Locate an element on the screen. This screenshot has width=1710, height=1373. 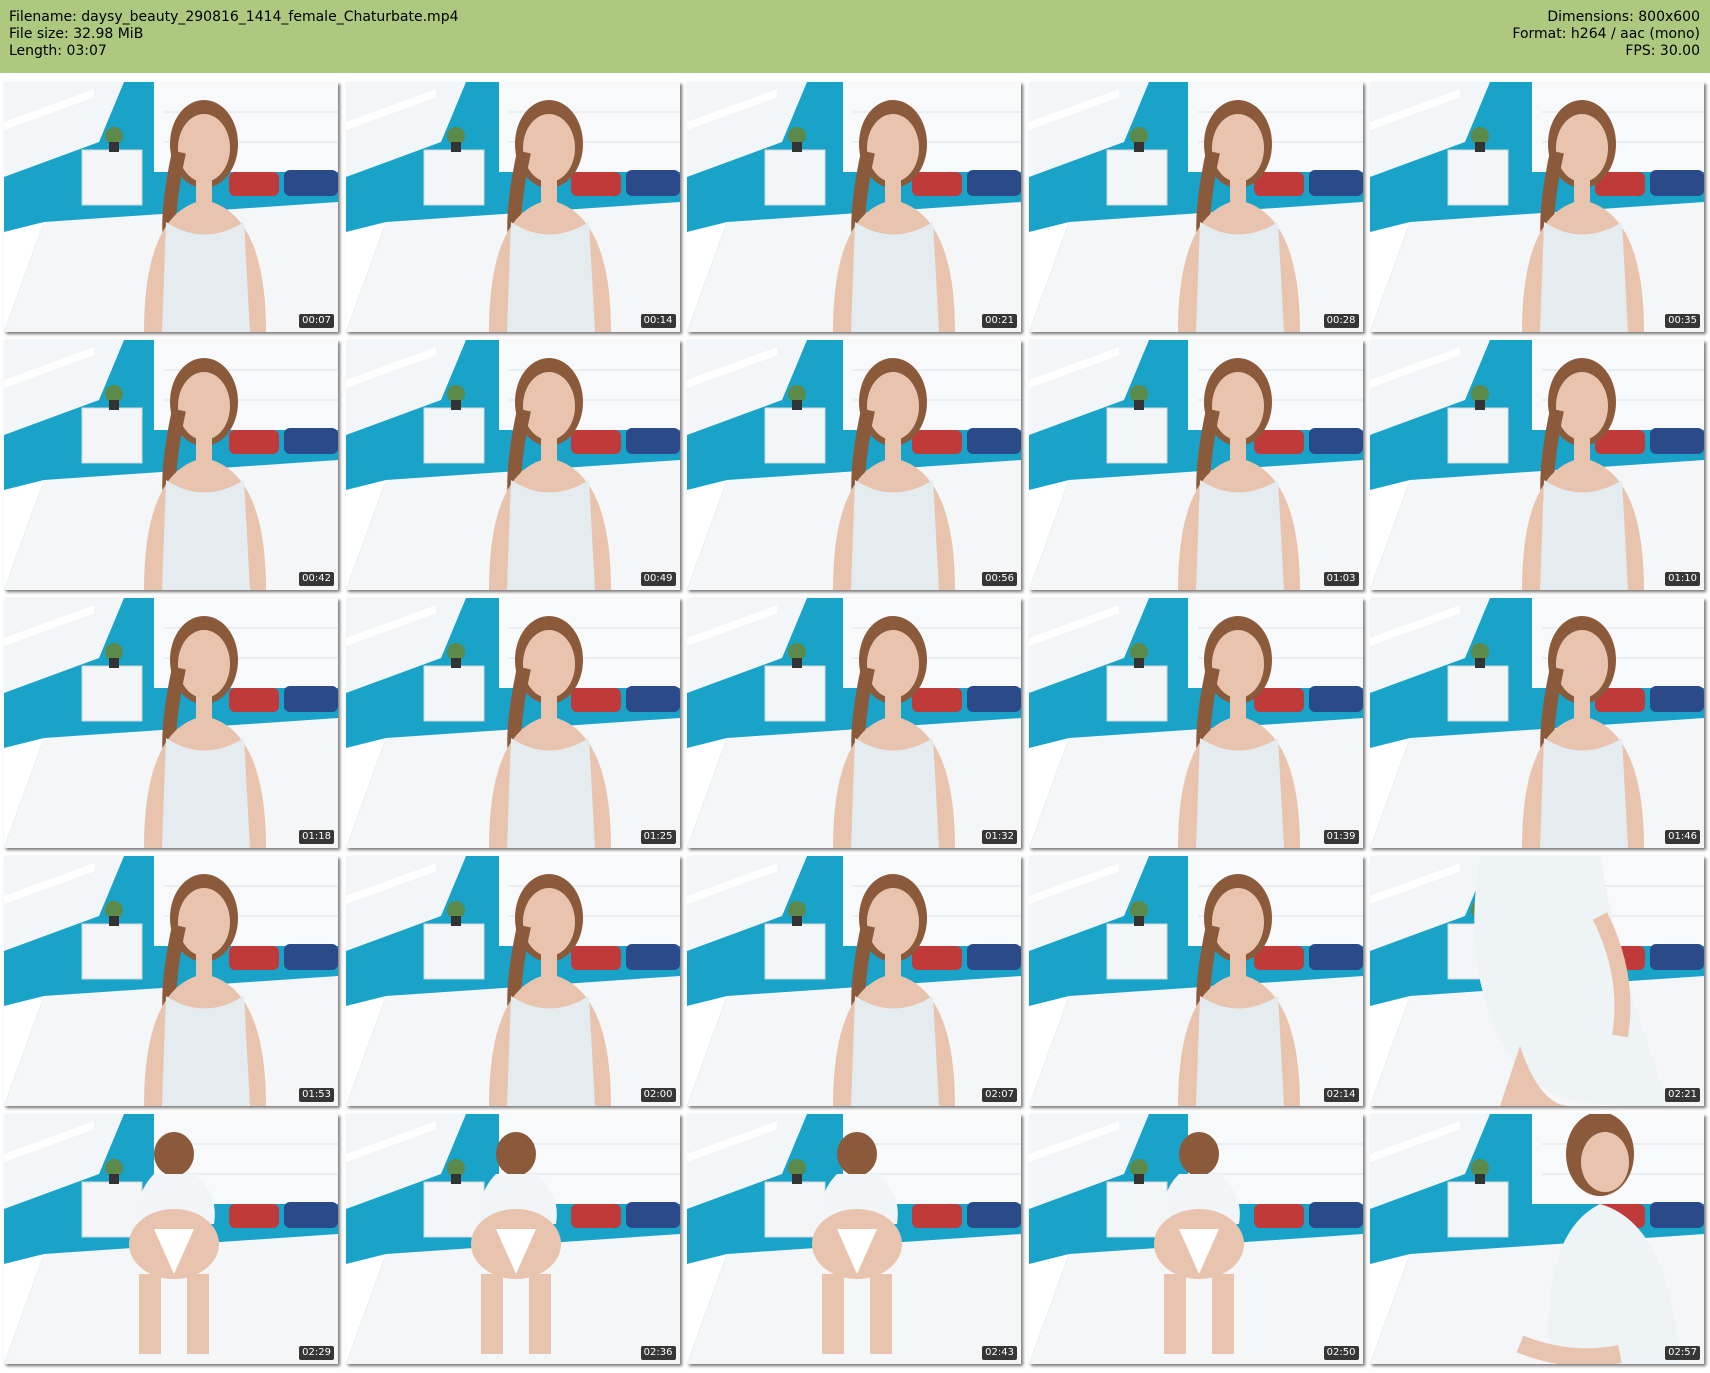
timestamp-label: 01:03 is located at coordinates (1341, 579).